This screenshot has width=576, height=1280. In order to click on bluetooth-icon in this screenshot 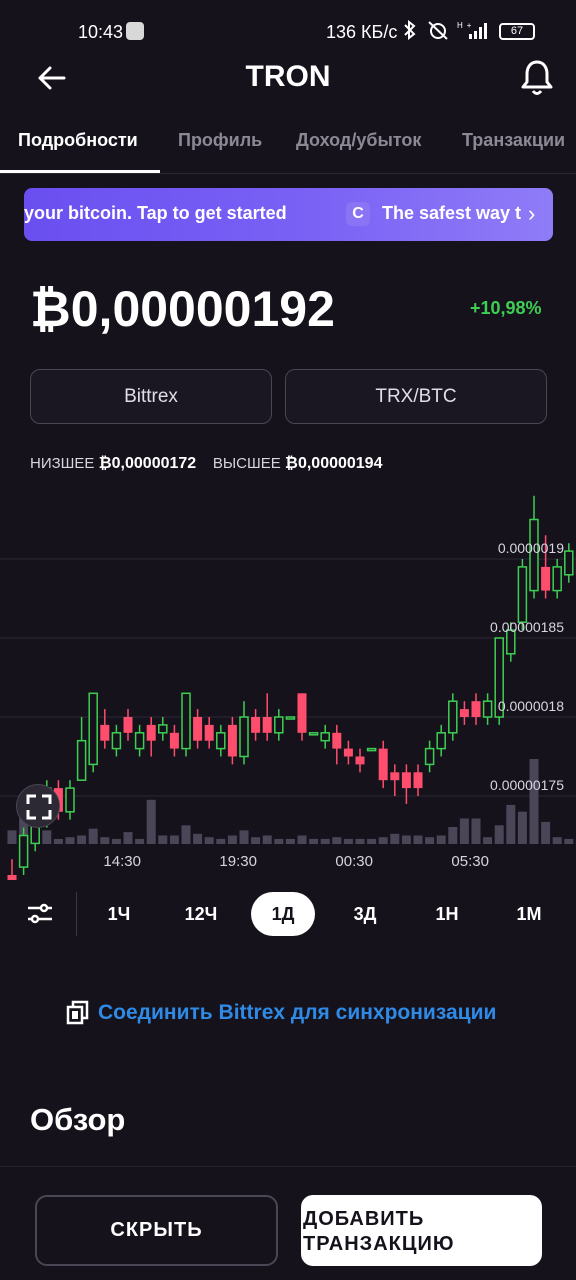, I will do `click(410, 30)`.